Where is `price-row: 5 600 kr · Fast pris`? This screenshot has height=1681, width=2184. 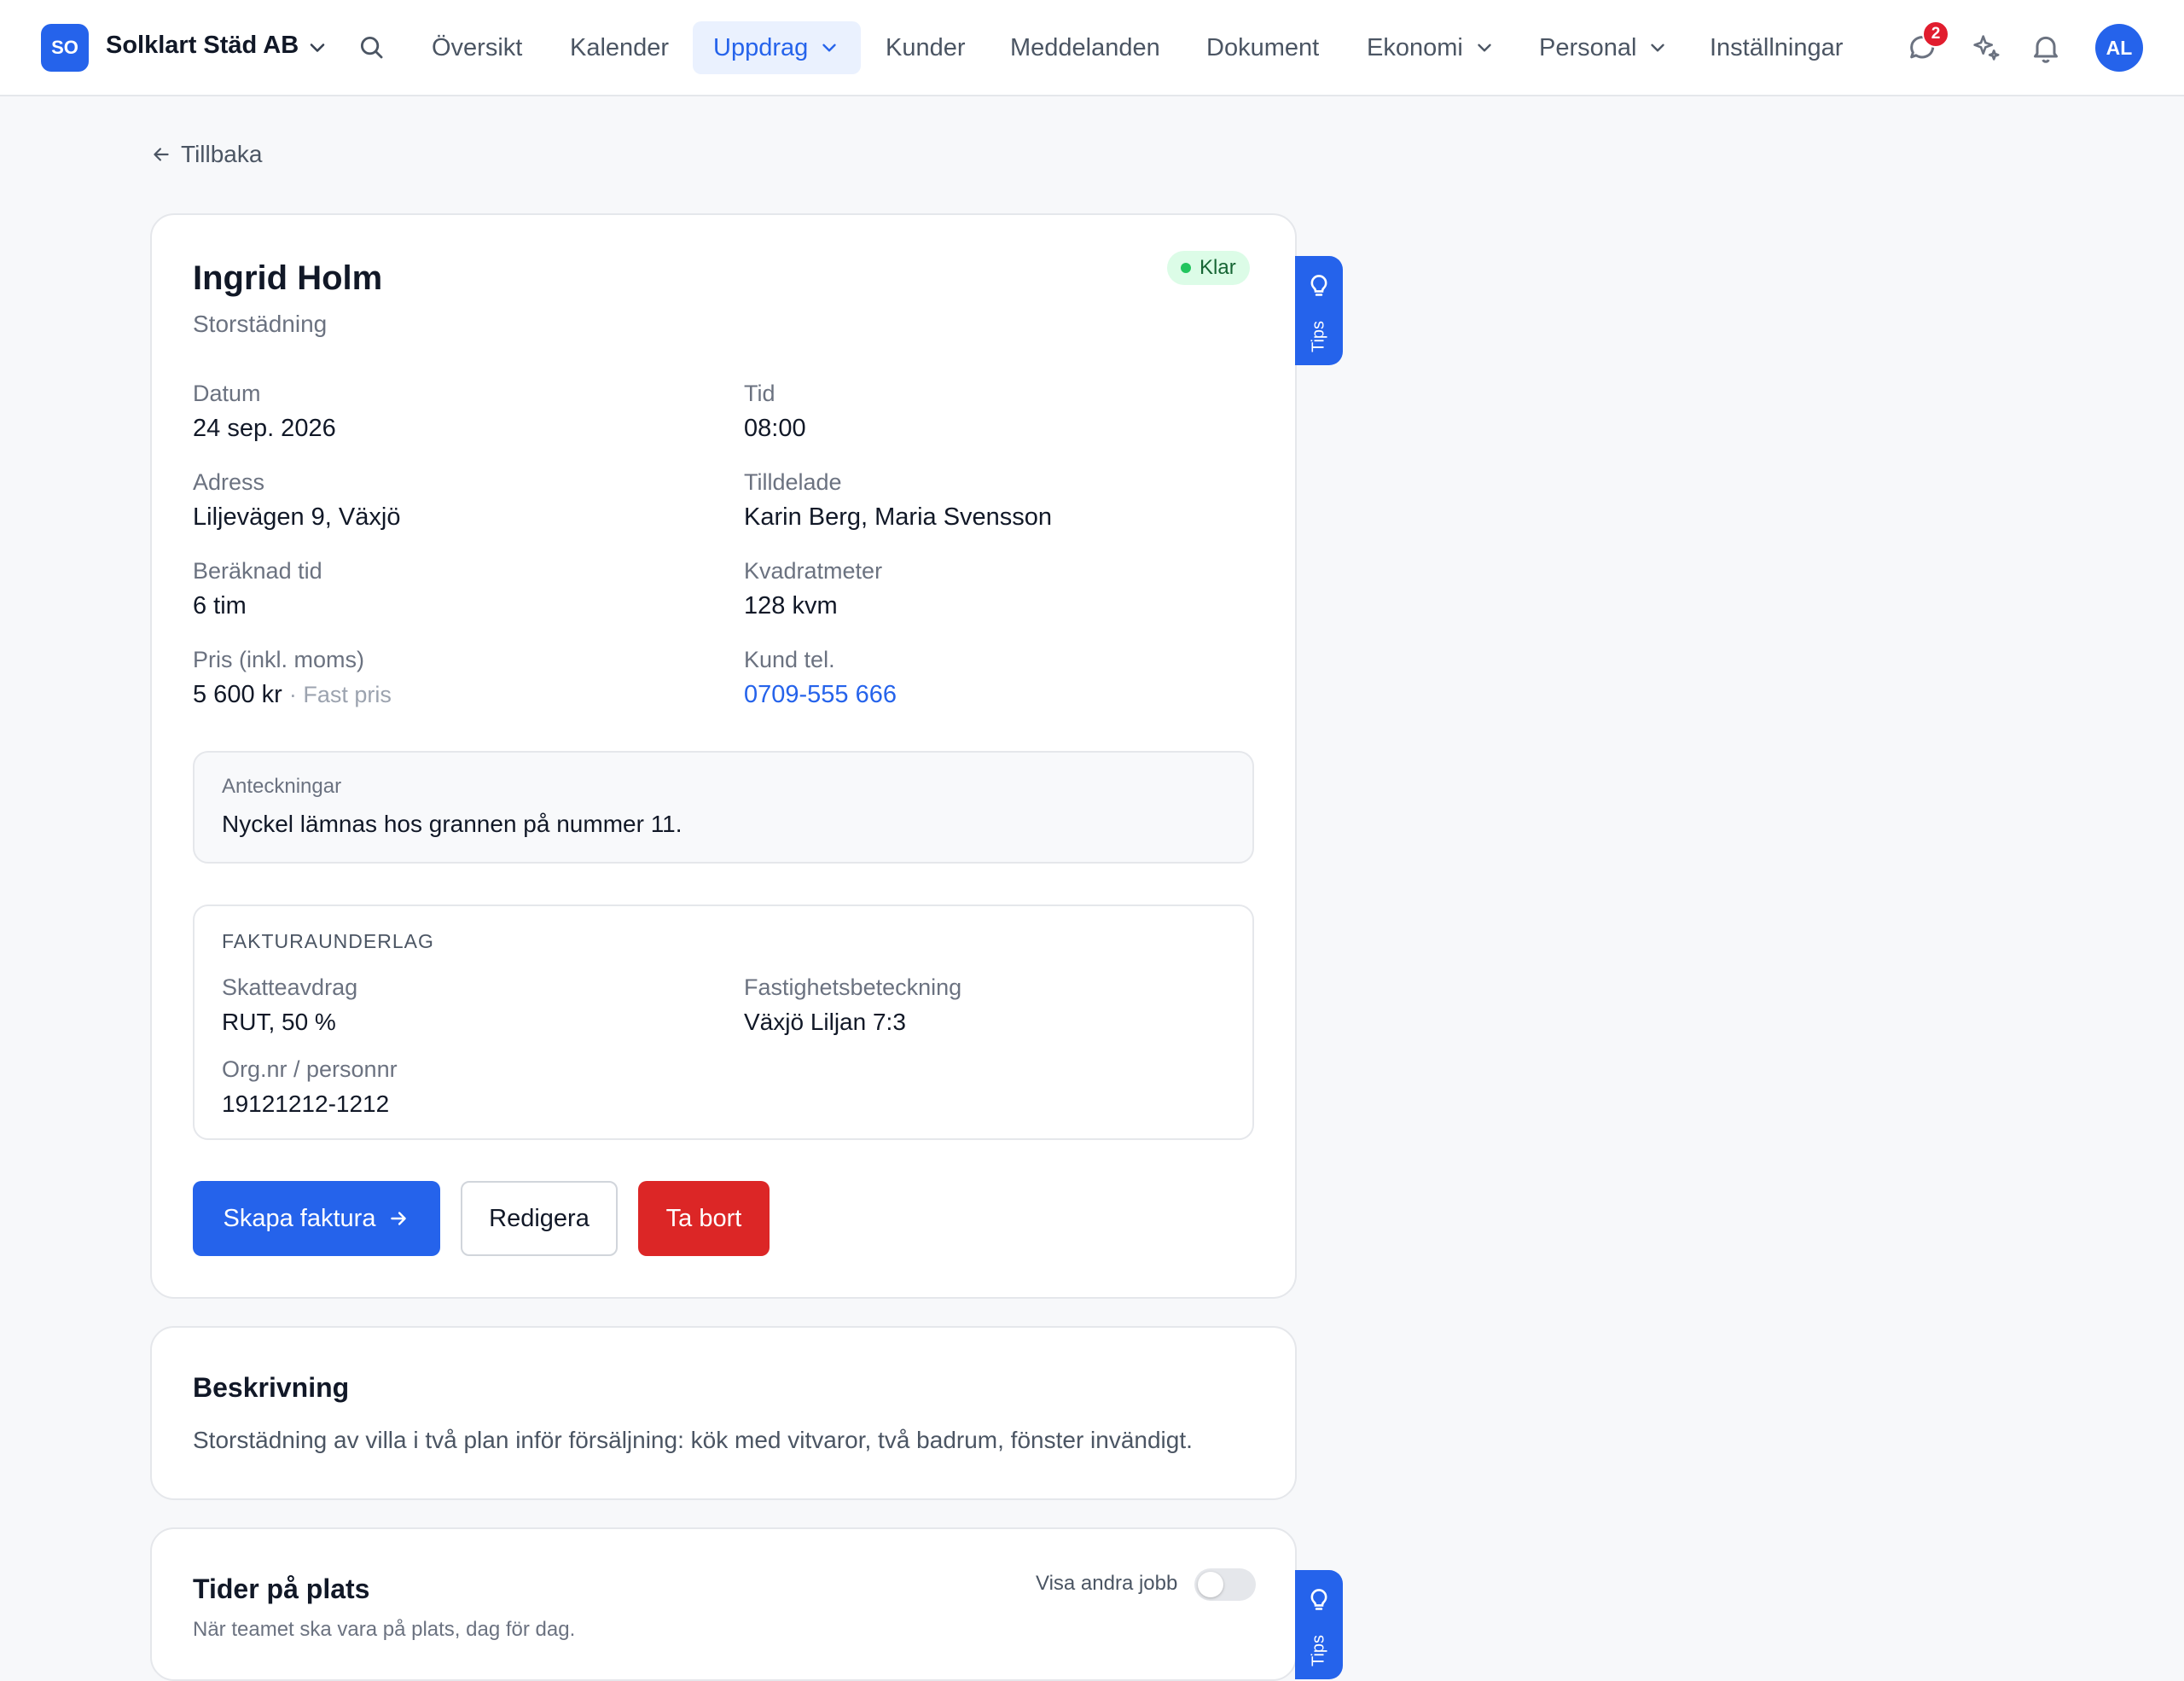
price-row: 5 600 kr · Fast pris is located at coordinates (293, 695).